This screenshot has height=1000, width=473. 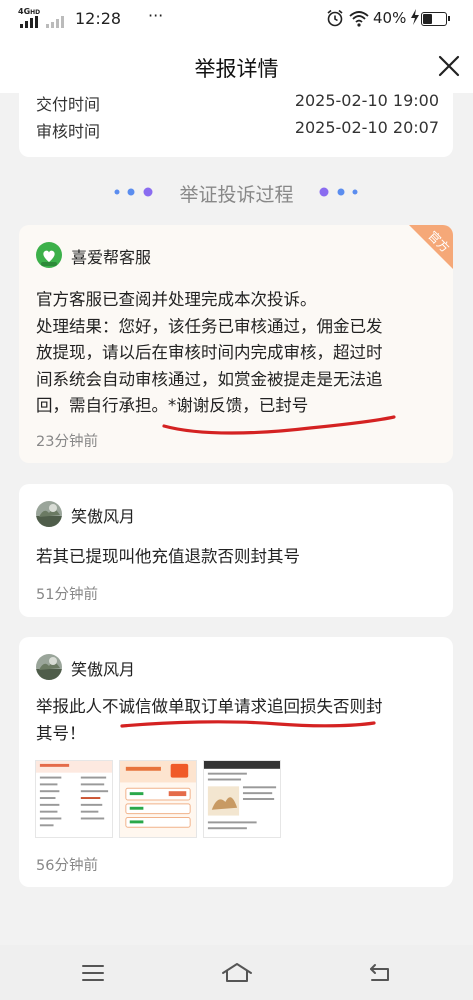 I want to click on section-title: 举证投诉过程, so click(x=236, y=195).